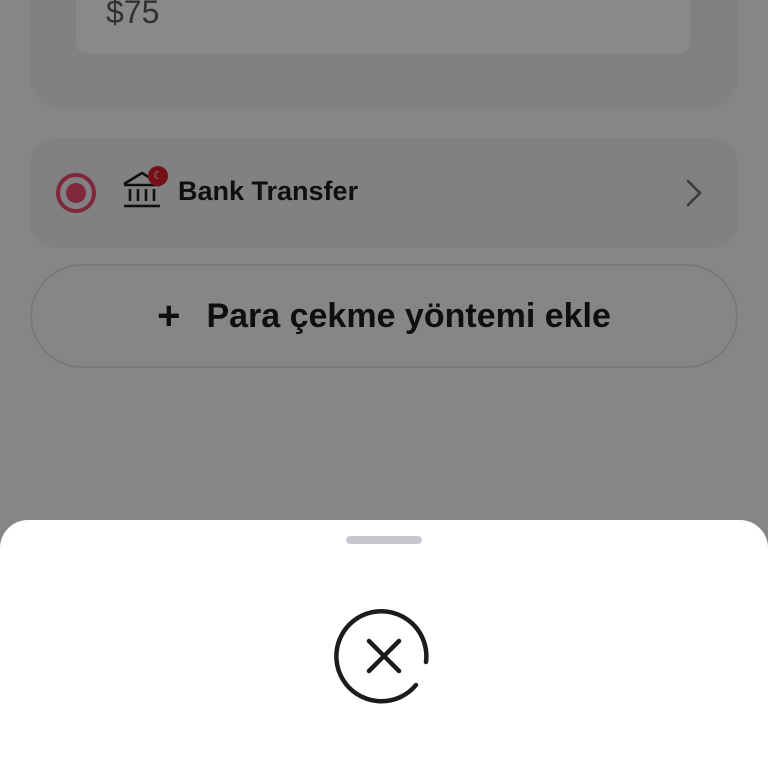  I want to click on close-circle-loading-icon, so click(381, 656).